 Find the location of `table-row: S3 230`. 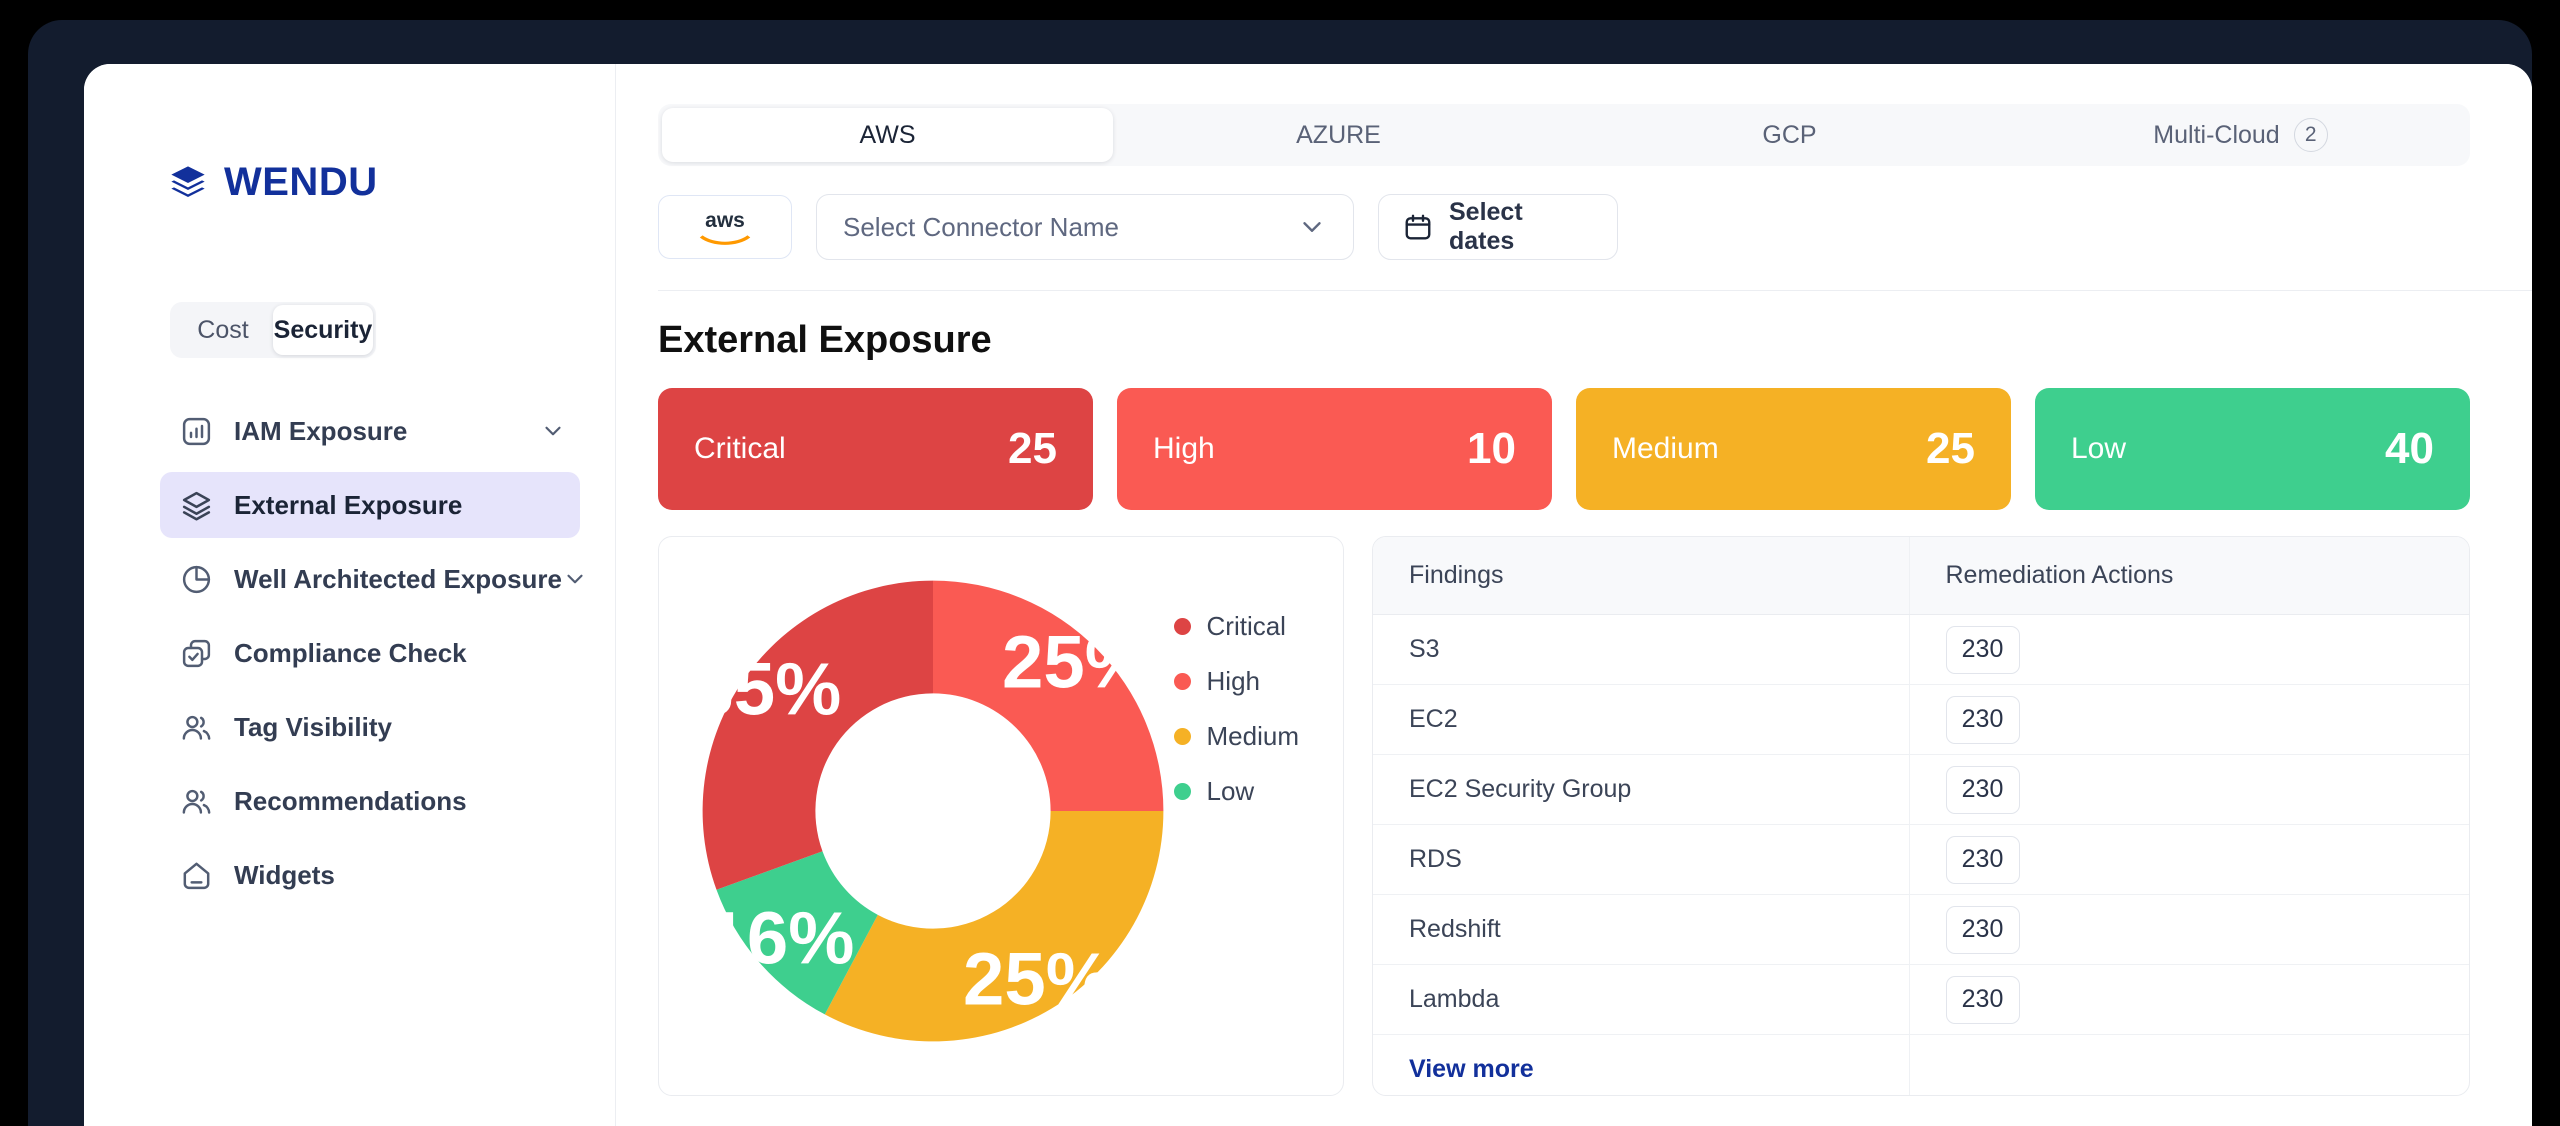

table-row: S3 230 is located at coordinates (1921, 649).